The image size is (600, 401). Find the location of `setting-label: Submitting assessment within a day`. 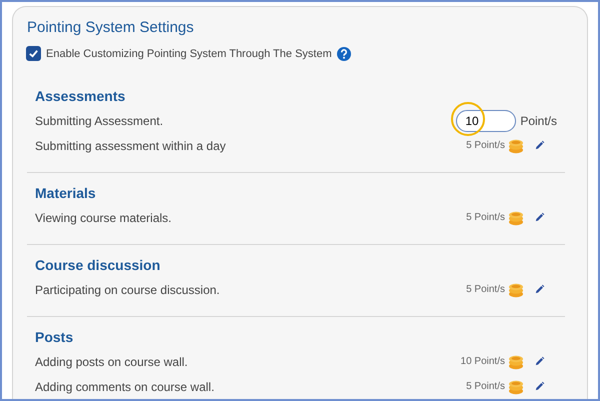

setting-label: Submitting assessment within a day is located at coordinates (131, 145).